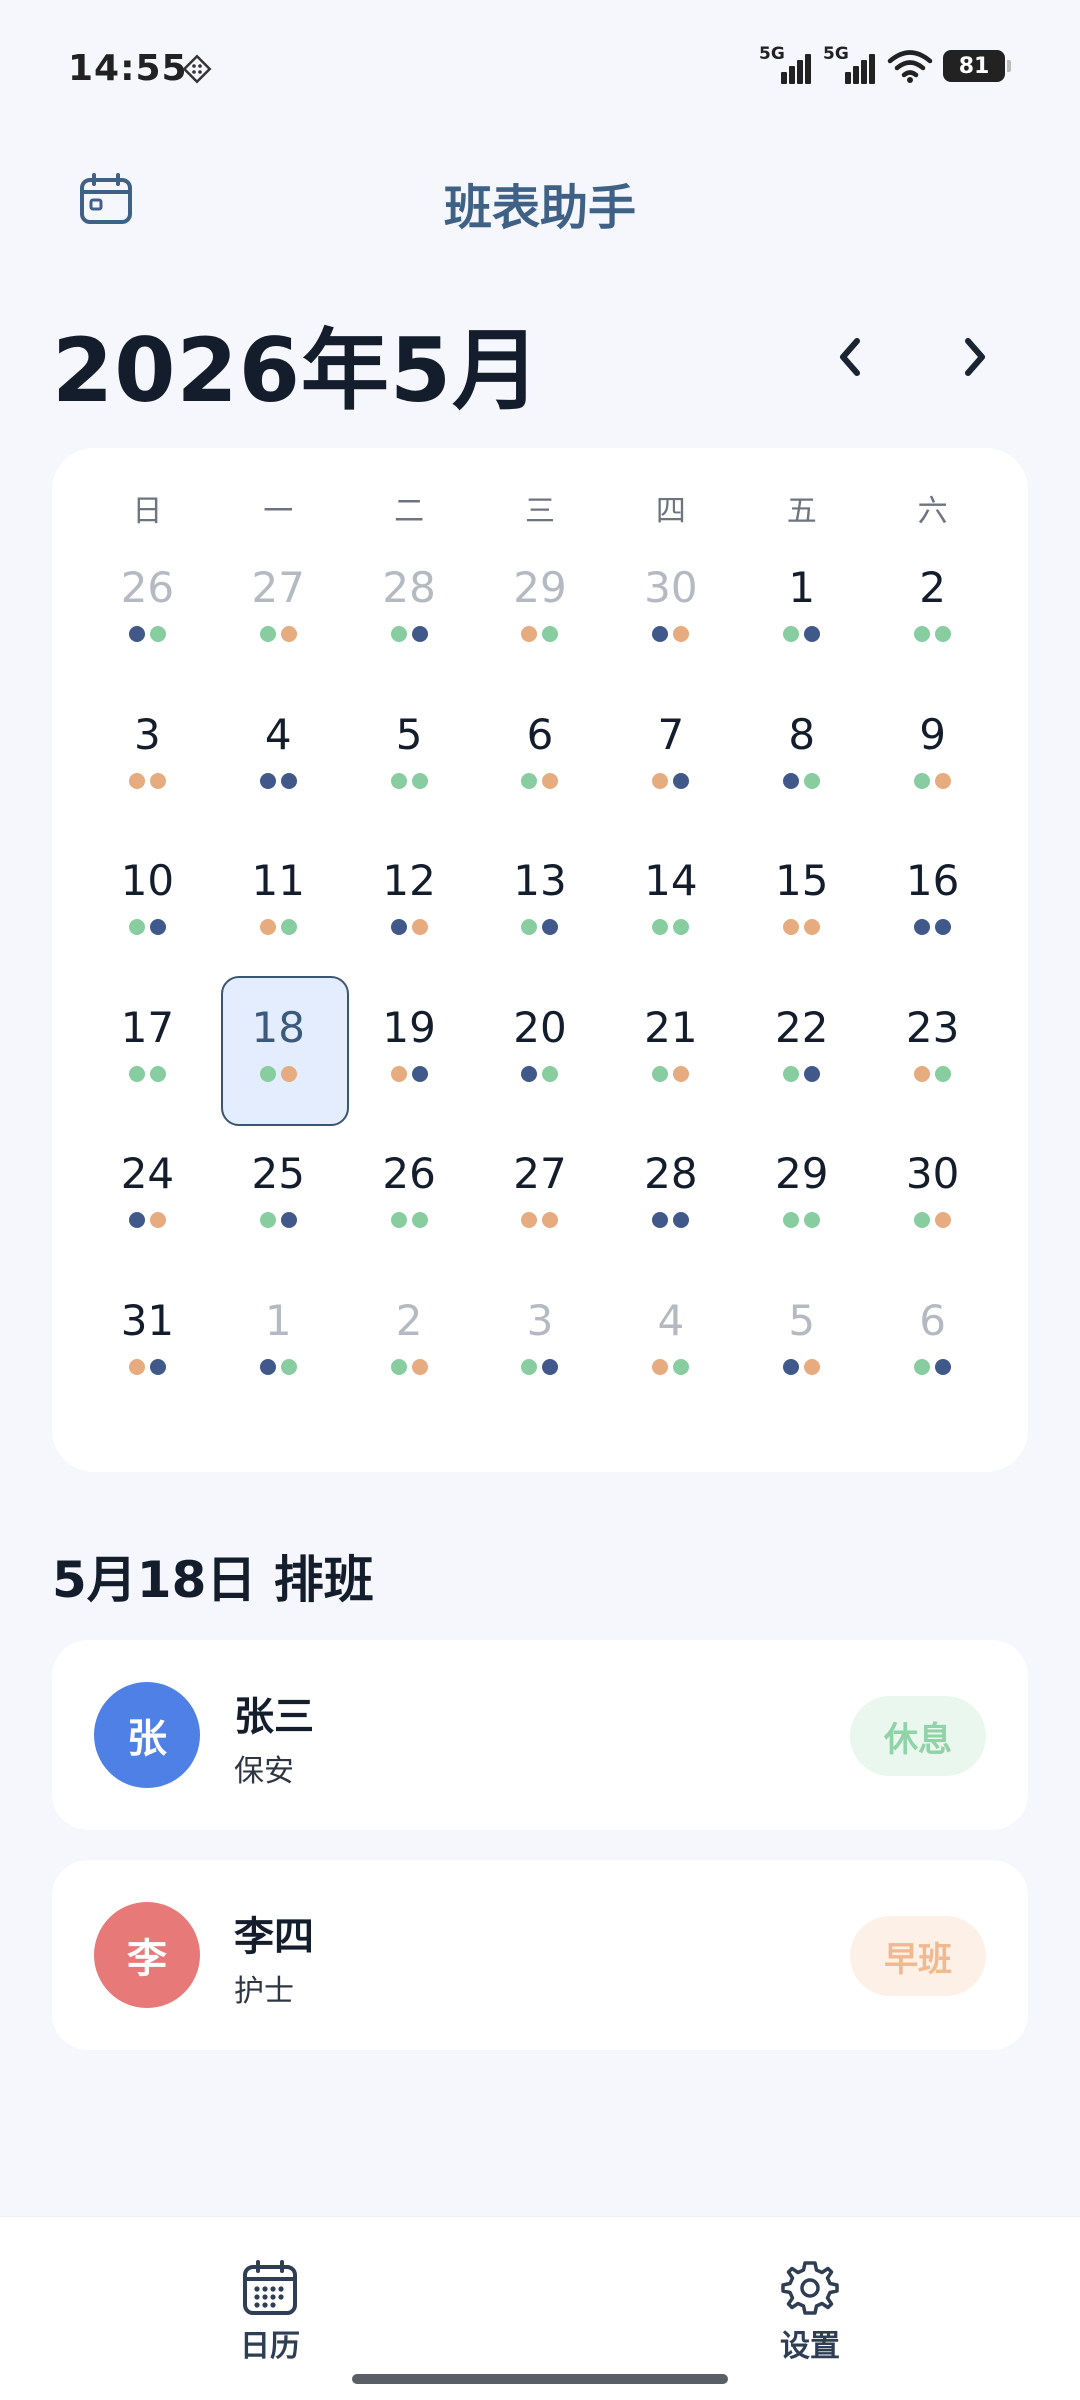  I want to click on nav-item-settings: 设置, so click(810, 2312).